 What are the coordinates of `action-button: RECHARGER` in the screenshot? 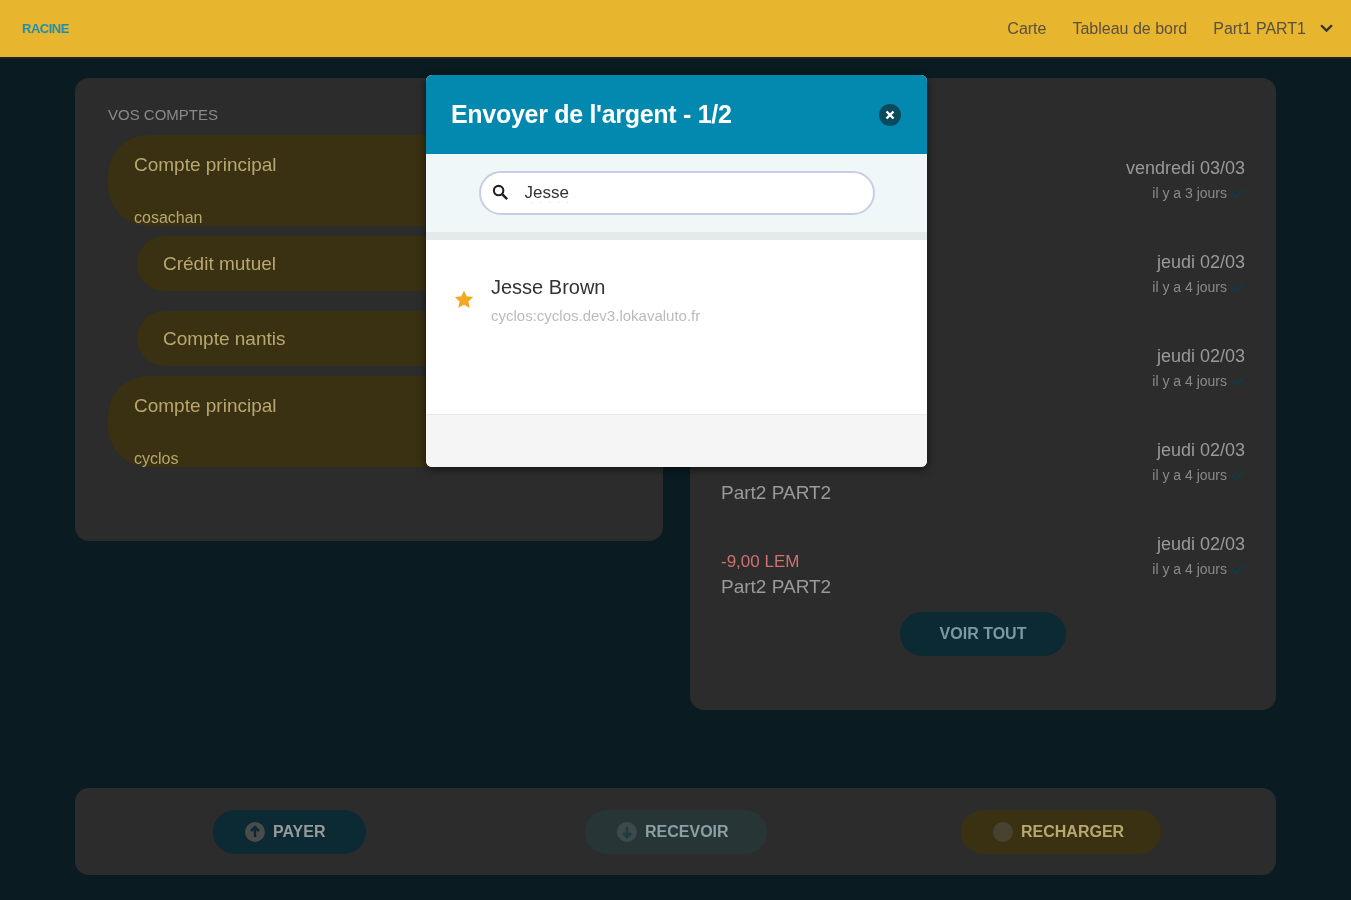 It's located at (1061, 832).